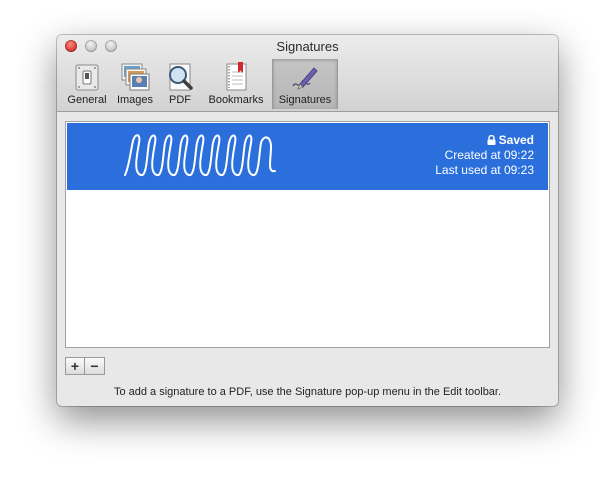  Describe the element at coordinates (200, 155) in the screenshot. I see `signature-image` at that location.